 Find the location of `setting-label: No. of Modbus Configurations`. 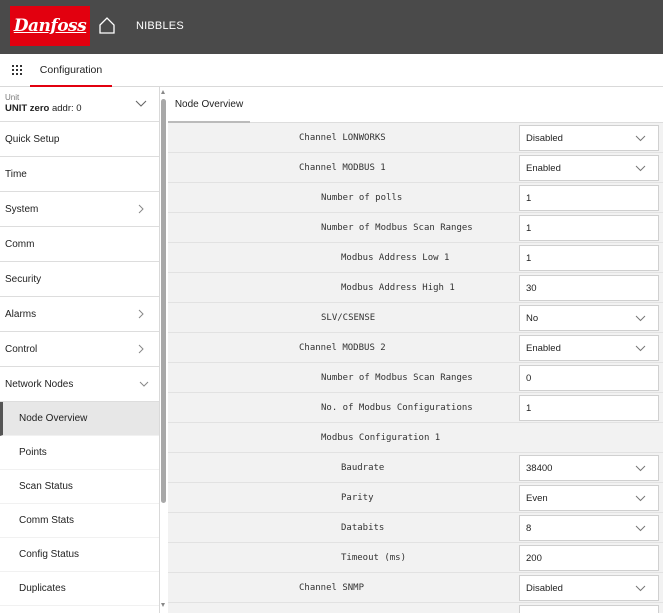

setting-label: No. of Modbus Configurations is located at coordinates (397, 408).